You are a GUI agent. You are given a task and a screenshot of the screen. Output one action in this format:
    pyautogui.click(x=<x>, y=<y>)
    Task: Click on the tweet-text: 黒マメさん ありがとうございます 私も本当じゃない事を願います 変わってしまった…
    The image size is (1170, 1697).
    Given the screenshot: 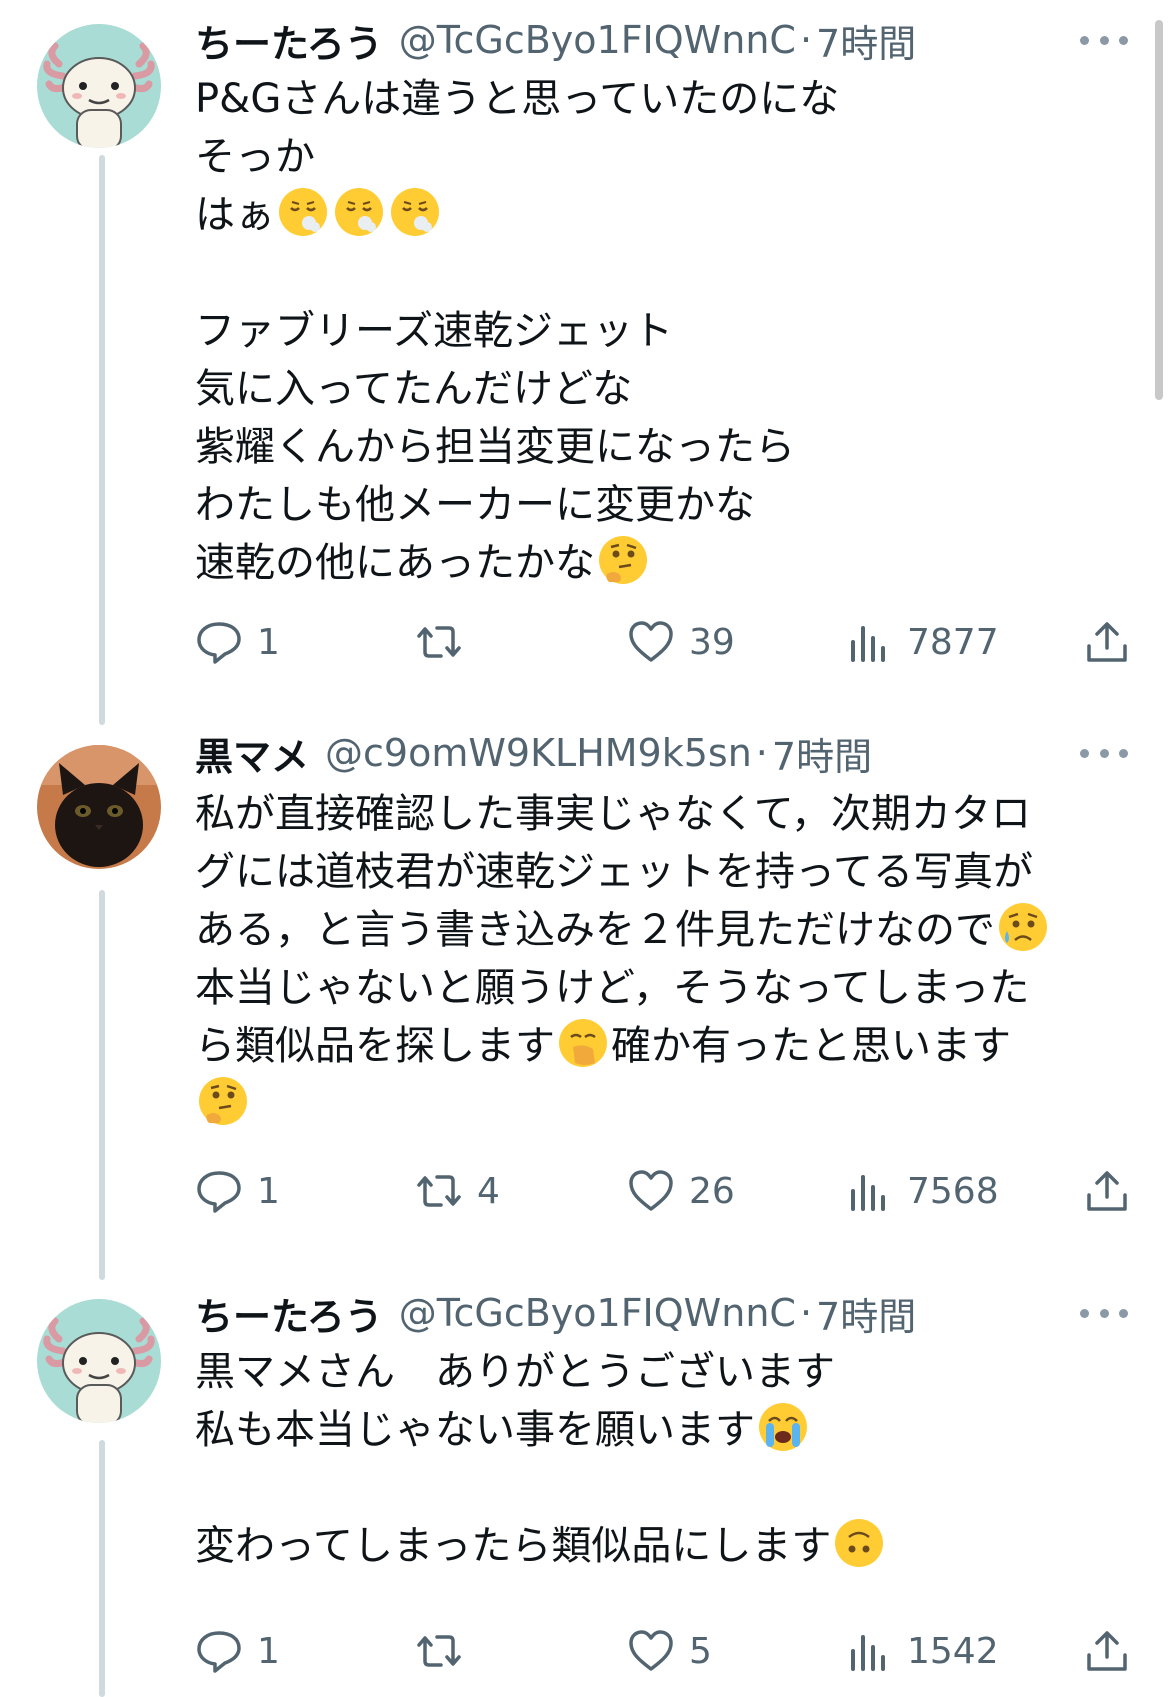 What is the action you would take?
    pyautogui.click(x=645, y=1459)
    